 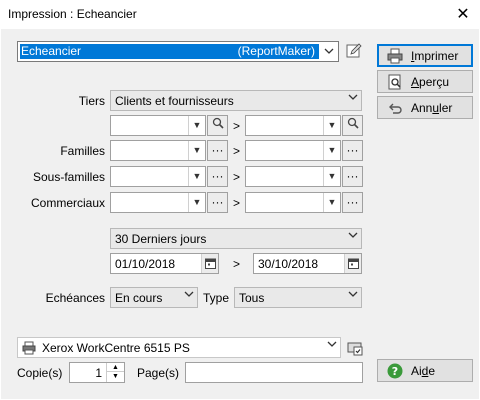 I want to click on period-select: 30 Derniers jours, so click(x=236, y=238).